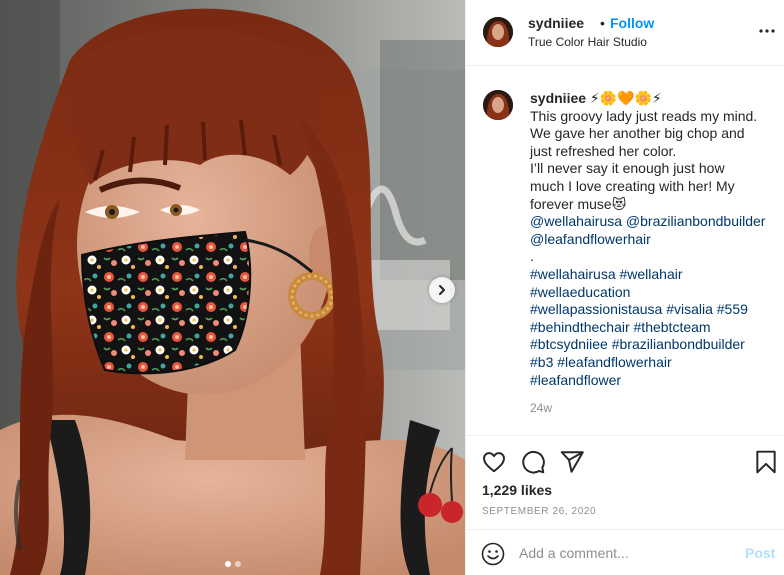 This screenshot has width=784, height=575. I want to click on post-location: True Color Hair Studio, so click(587, 42).